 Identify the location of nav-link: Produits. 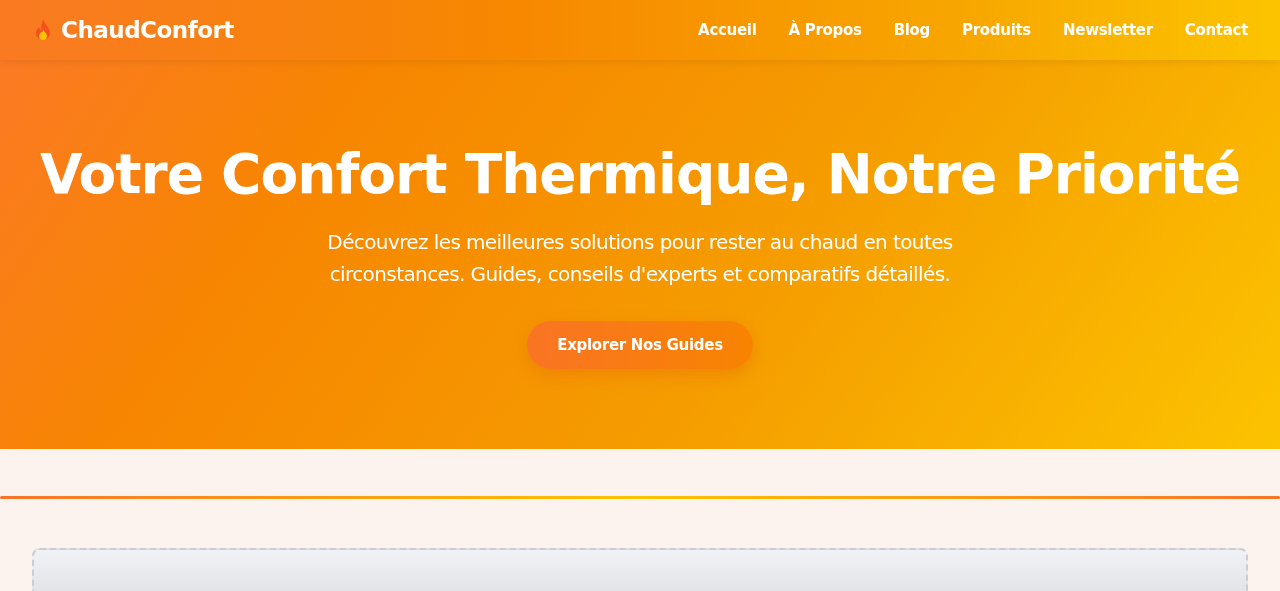
(996, 30).